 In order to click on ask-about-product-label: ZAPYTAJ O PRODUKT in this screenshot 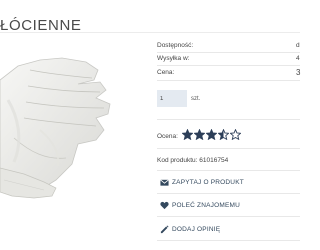, I will do `click(208, 182)`.